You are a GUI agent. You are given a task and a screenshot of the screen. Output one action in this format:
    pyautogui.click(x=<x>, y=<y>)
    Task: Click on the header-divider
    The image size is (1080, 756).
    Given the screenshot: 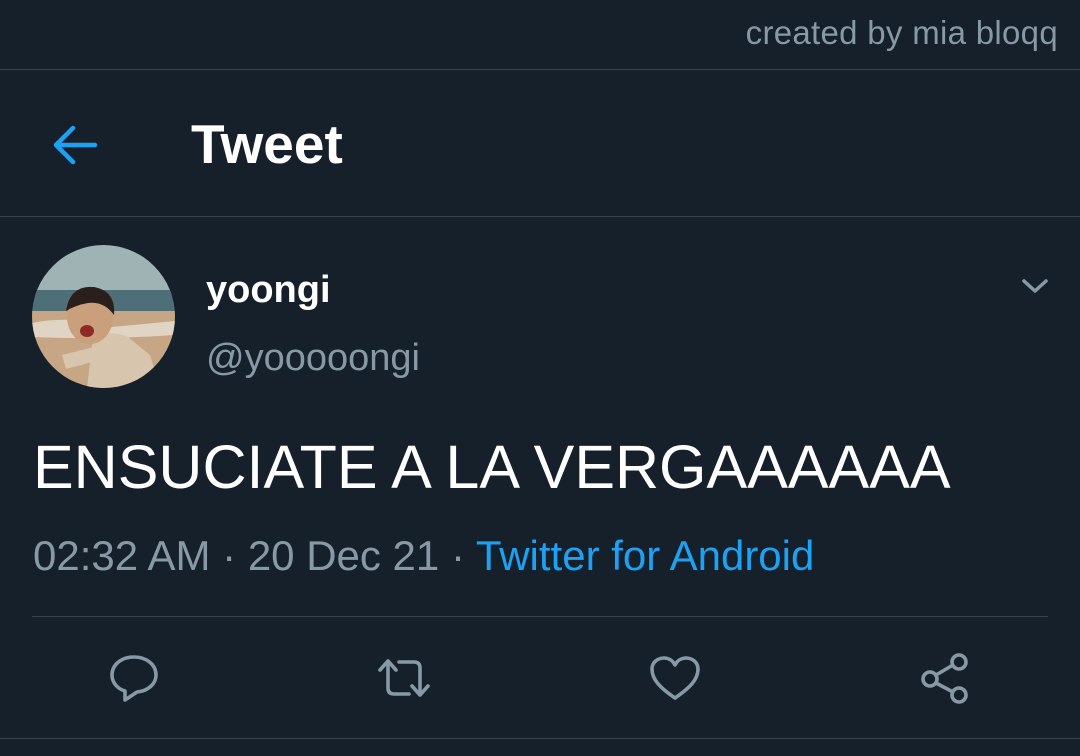 What is the action you would take?
    pyautogui.click(x=540, y=216)
    